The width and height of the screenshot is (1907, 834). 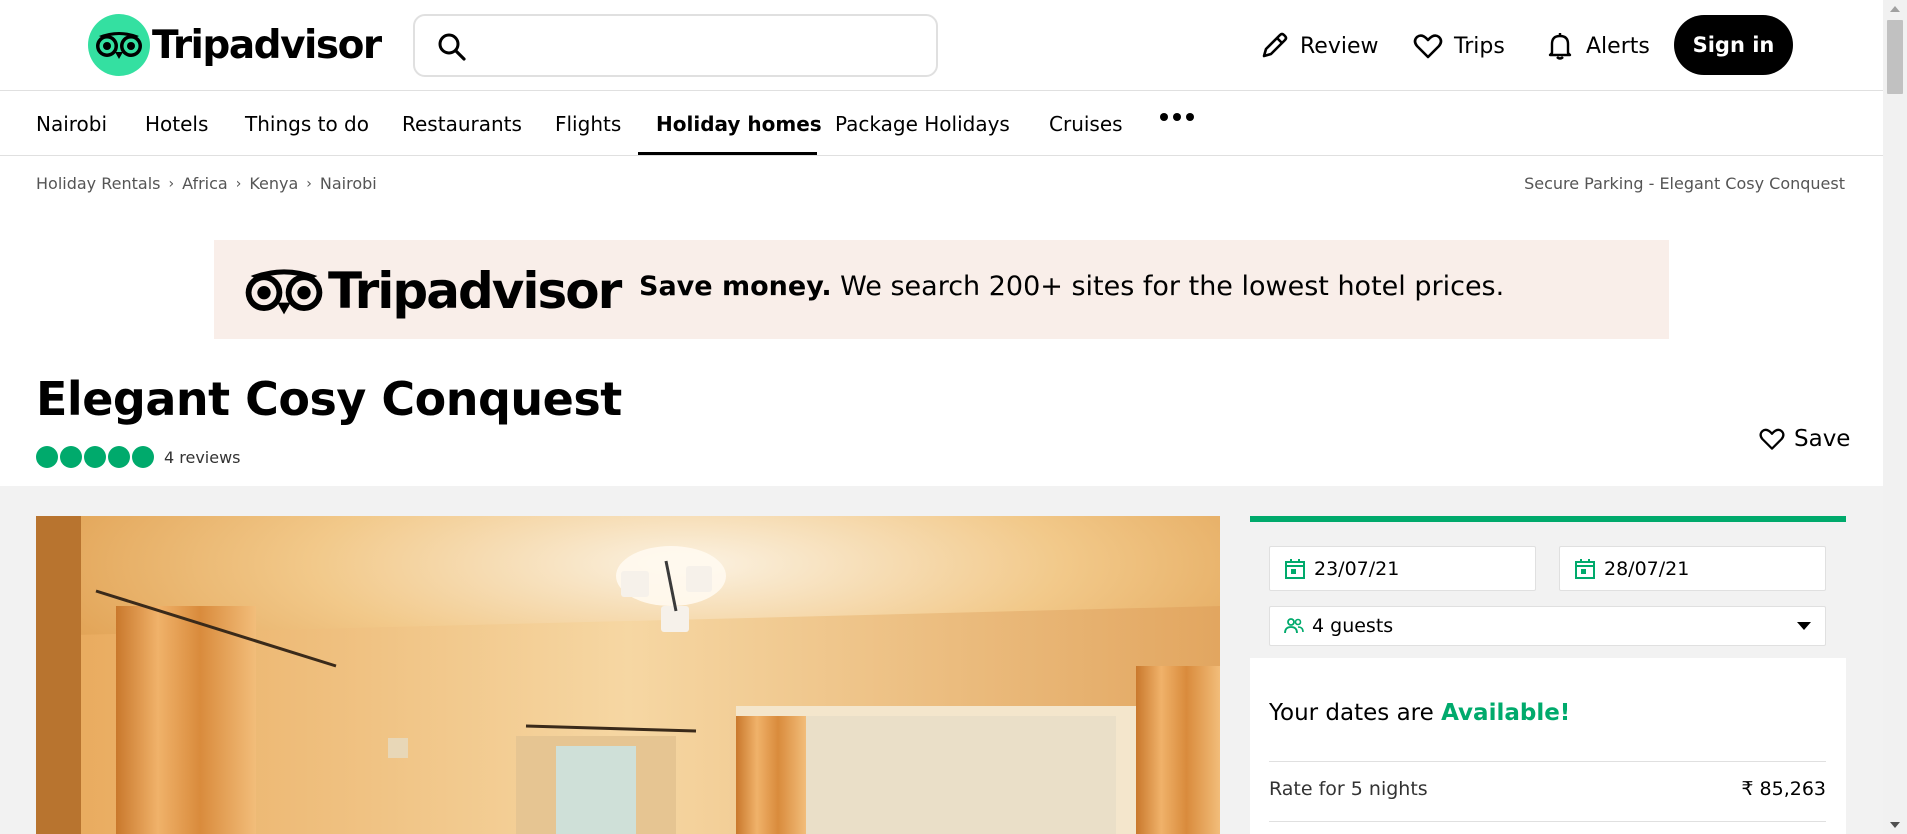 I want to click on banner-logo: Tripadvisor, so click(x=433, y=291).